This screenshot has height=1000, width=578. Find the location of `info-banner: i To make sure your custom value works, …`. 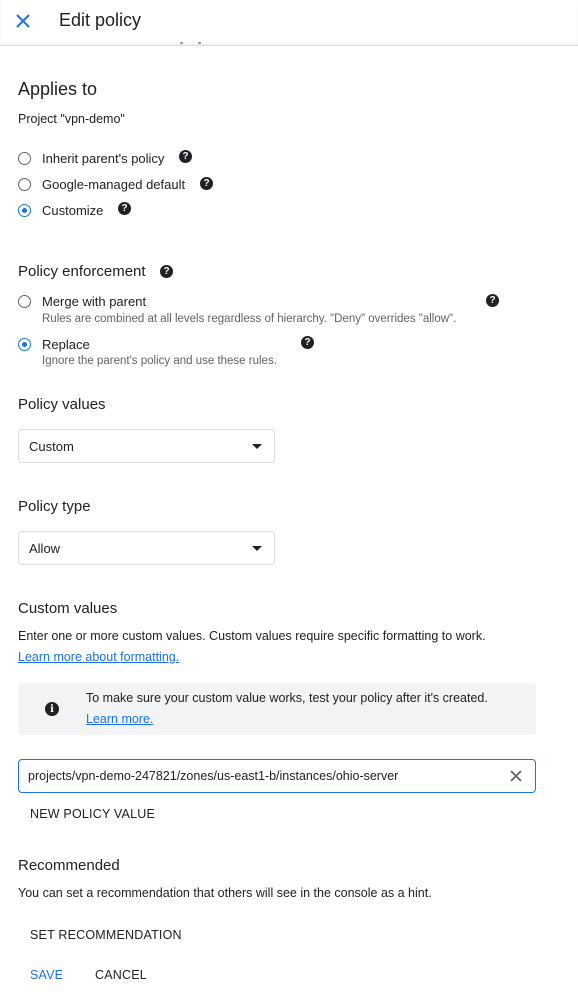

info-banner: i To make sure your custom value works, … is located at coordinates (277, 709).